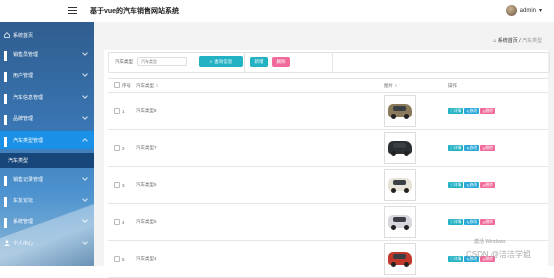  What do you see at coordinates (23, 35) in the screenshot?
I see `sidebar-item-label: 系统首页` at bounding box center [23, 35].